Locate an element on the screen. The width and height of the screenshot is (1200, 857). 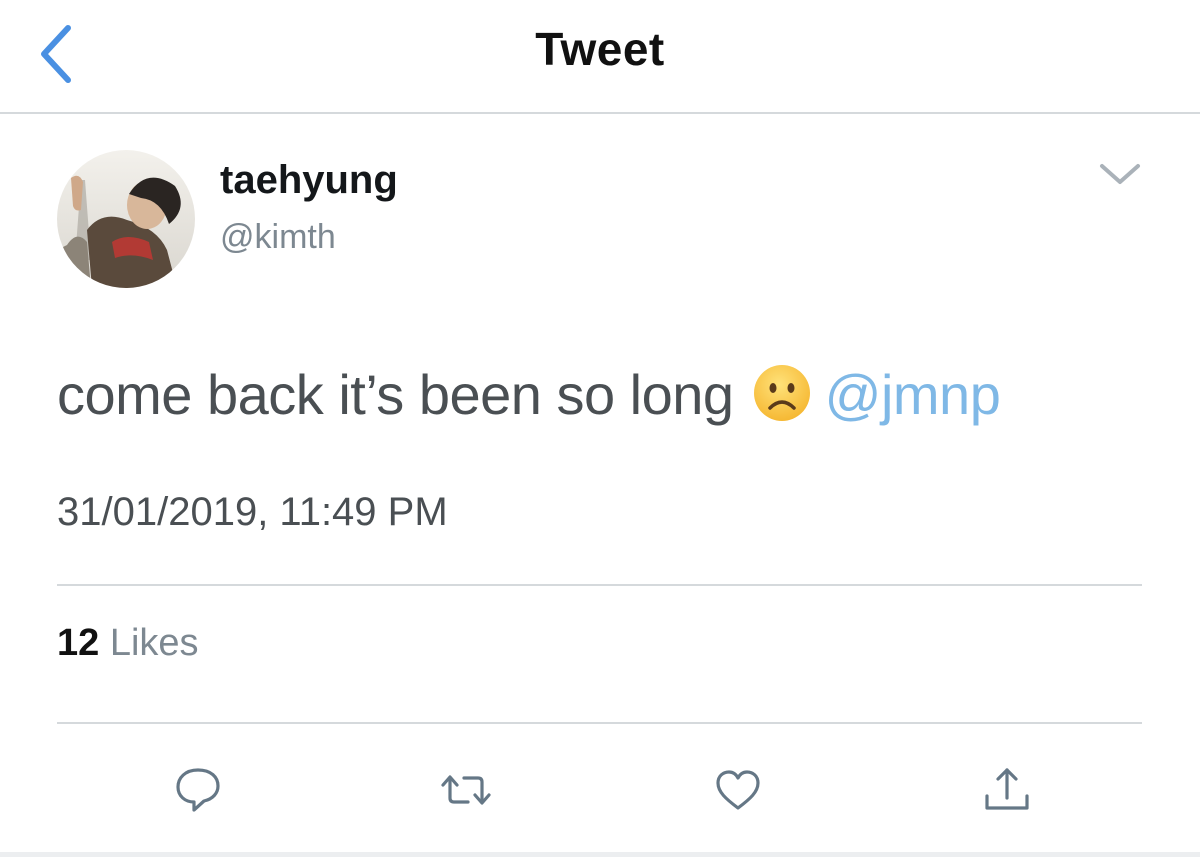
retweet-button is located at coordinates (466, 790).